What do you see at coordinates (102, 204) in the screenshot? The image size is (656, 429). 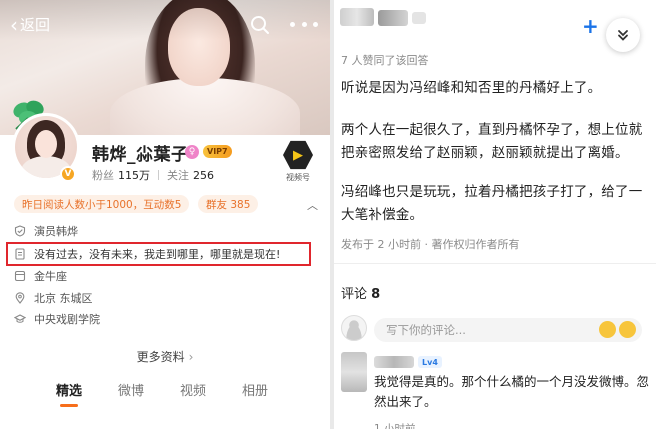 I see `reader-notice-tag: 昨日阅读人数小于1000，互动数5` at bounding box center [102, 204].